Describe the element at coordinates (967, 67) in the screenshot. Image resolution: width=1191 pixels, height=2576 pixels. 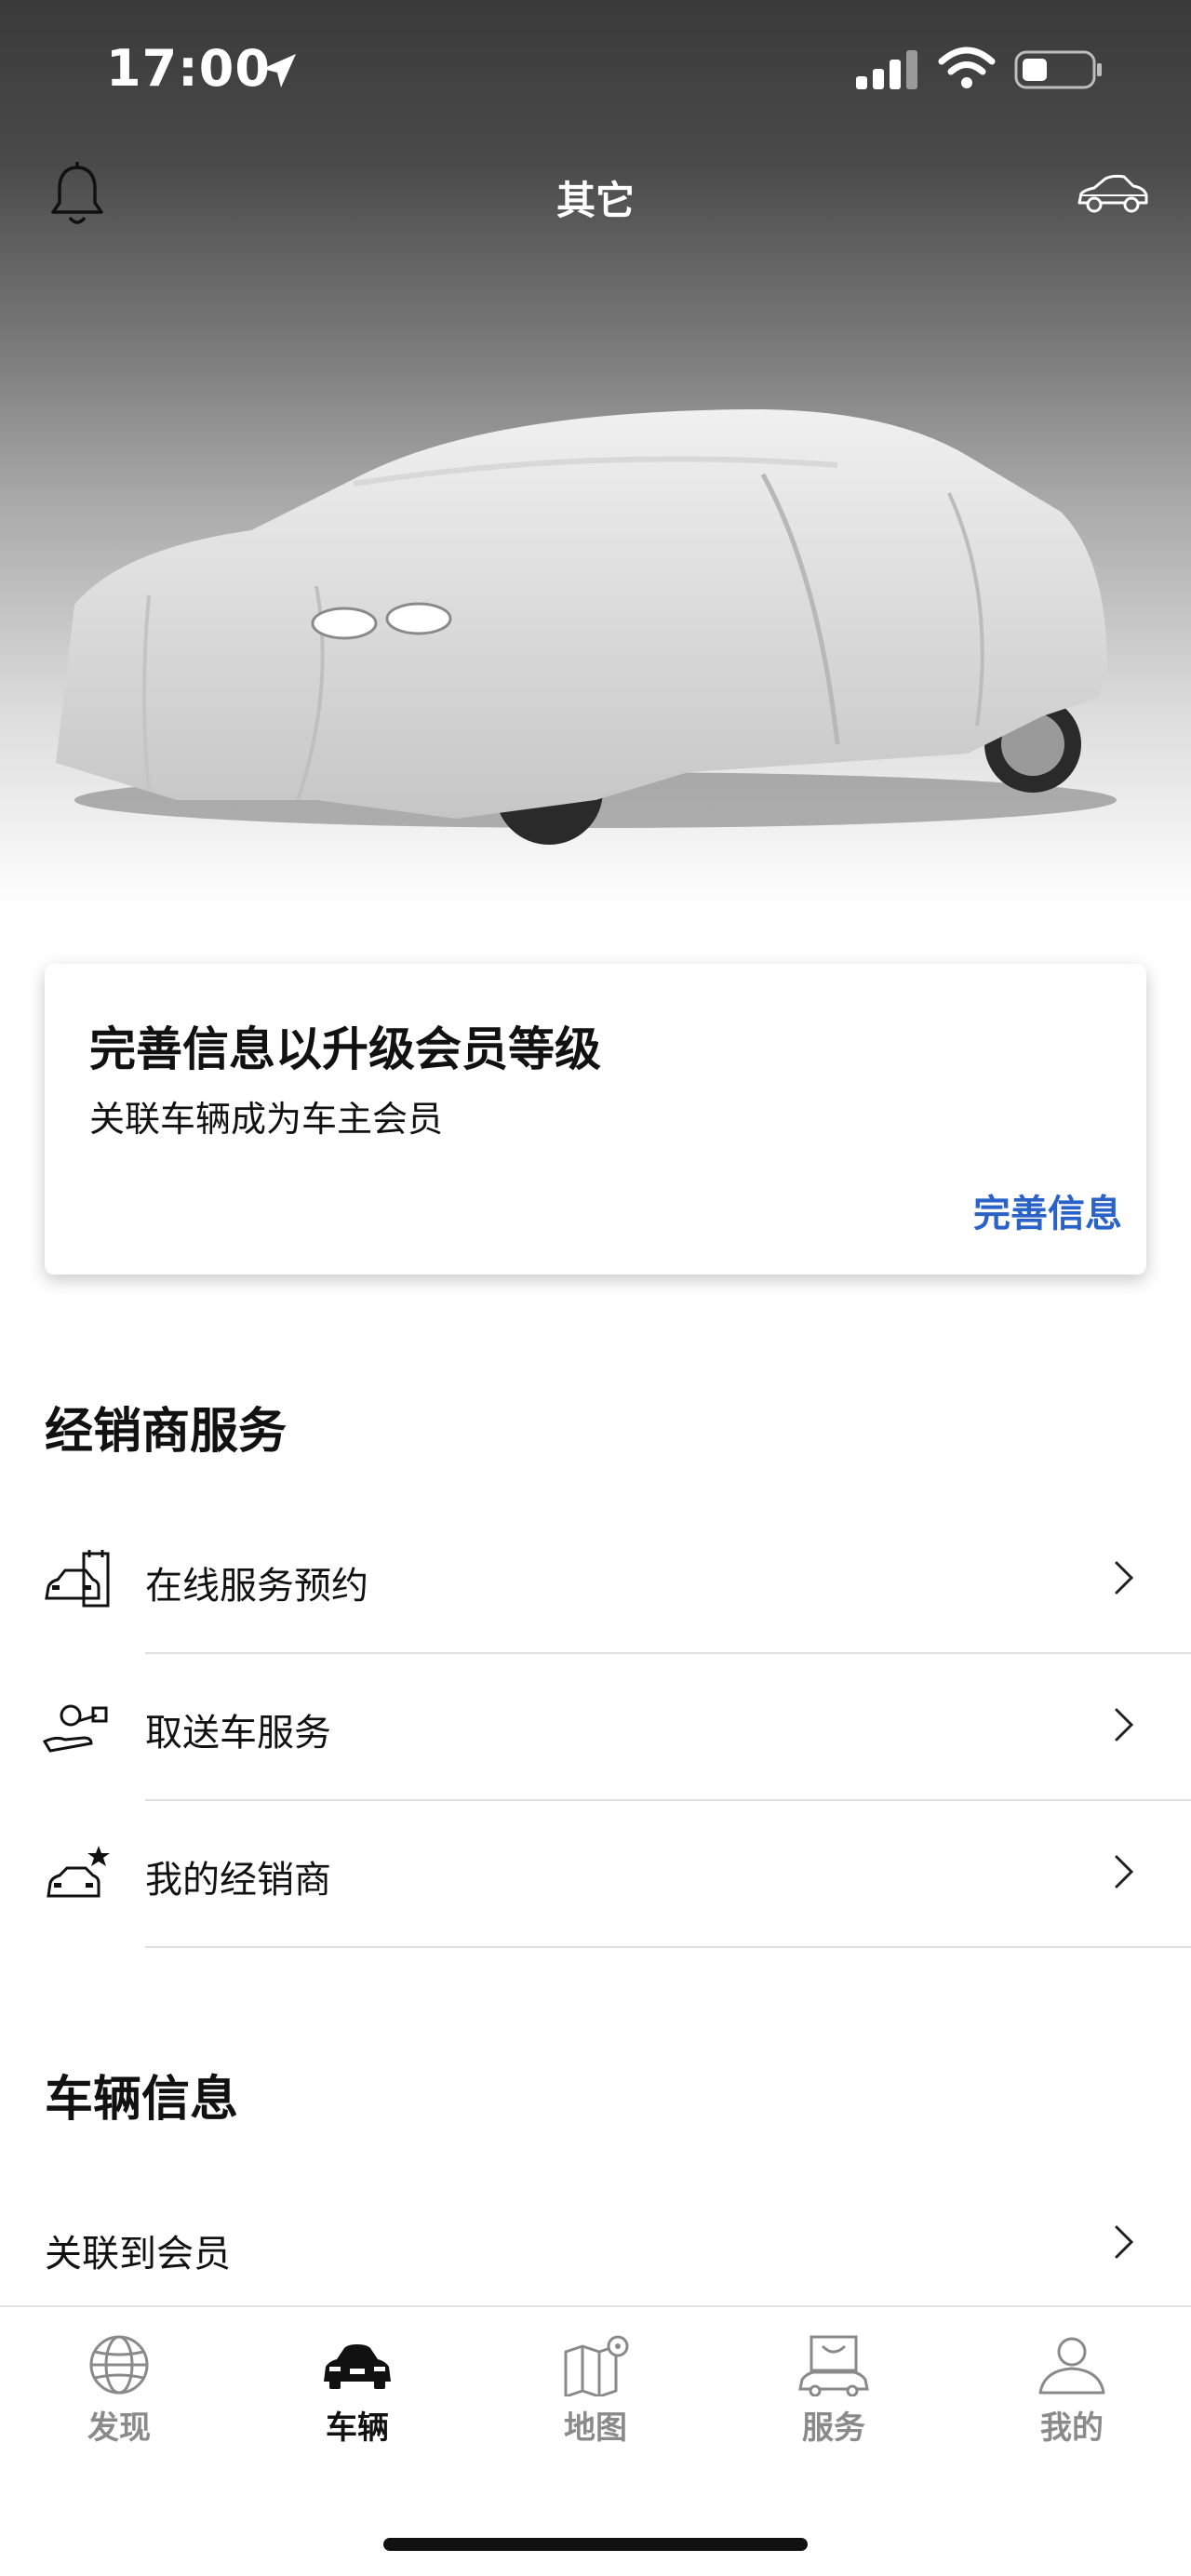
I see `wifi-icon` at that location.